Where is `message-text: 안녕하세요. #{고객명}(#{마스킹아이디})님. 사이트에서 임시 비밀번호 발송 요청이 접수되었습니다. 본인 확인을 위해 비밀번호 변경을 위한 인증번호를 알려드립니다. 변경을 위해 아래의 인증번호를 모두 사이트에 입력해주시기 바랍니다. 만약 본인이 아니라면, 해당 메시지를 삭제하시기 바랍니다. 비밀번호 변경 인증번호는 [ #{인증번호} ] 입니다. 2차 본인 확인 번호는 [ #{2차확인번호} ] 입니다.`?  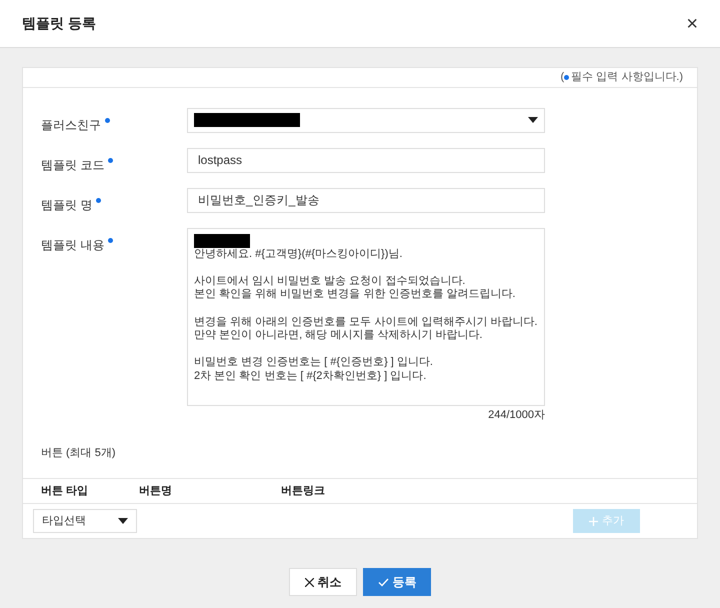 message-text: 안녕하세요. #{고객명}(#{마스킹아이디})님. 사이트에서 임시 비밀번호 발송 요청이 접수되었습니다. 본인 확인을 위해 비밀번호 변경을 위한 인증번호를 알려드립니다. 변경을 위해 아래의 인증번호를 모두 사이트에 입력해주시기 바랍니다. 만약 본인이 아니라면, 해당 메시지를 삭제하시기 바랍니다. 비밀번호 변경 인증번호는 [ #{인증번호} ] 입니다. 2차 본인 확인 번호는 [ #{2차확인번호} ] 입니다. is located at coordinates (366, 316).